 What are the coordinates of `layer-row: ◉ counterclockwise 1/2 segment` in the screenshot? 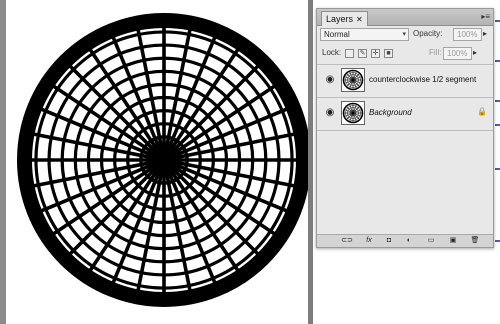 It's located at (405, 80).